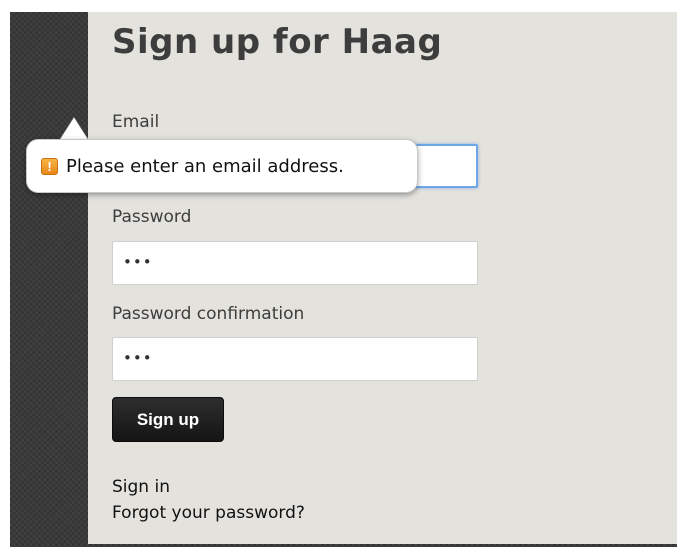 This screenshot has height=557, width=677. I want to click on validation-message: Please enter an email address., so click(205, 166).